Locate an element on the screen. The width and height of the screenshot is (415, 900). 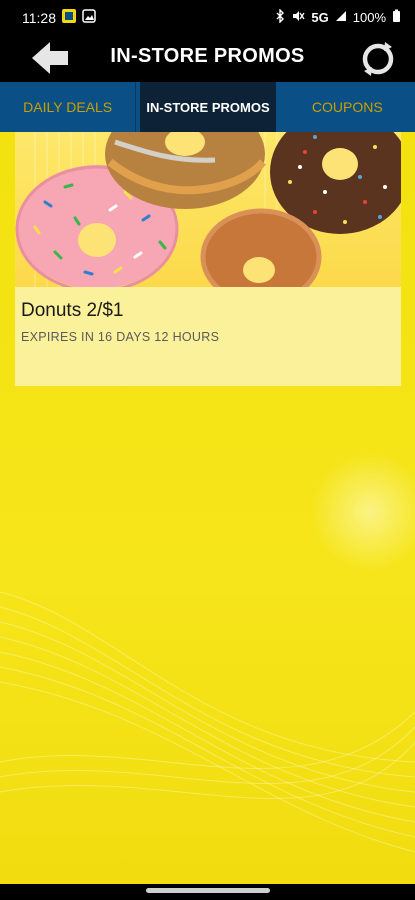
tab-in-store-promos: IN-STORE PROMOS is located at coordinates (208, 107).